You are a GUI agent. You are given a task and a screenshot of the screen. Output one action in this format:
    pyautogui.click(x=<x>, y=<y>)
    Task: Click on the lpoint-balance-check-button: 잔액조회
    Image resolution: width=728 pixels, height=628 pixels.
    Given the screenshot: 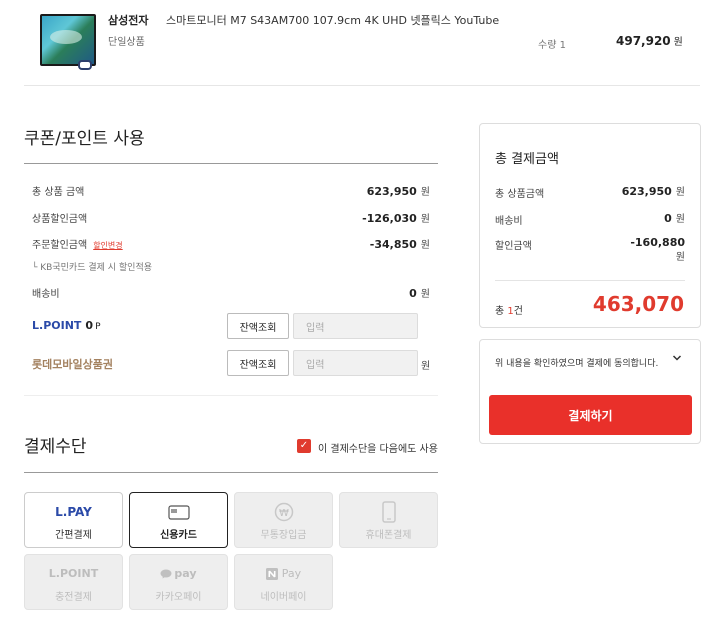 What is the action you would take?
    pyautogui.click(x=258, y=326)
    